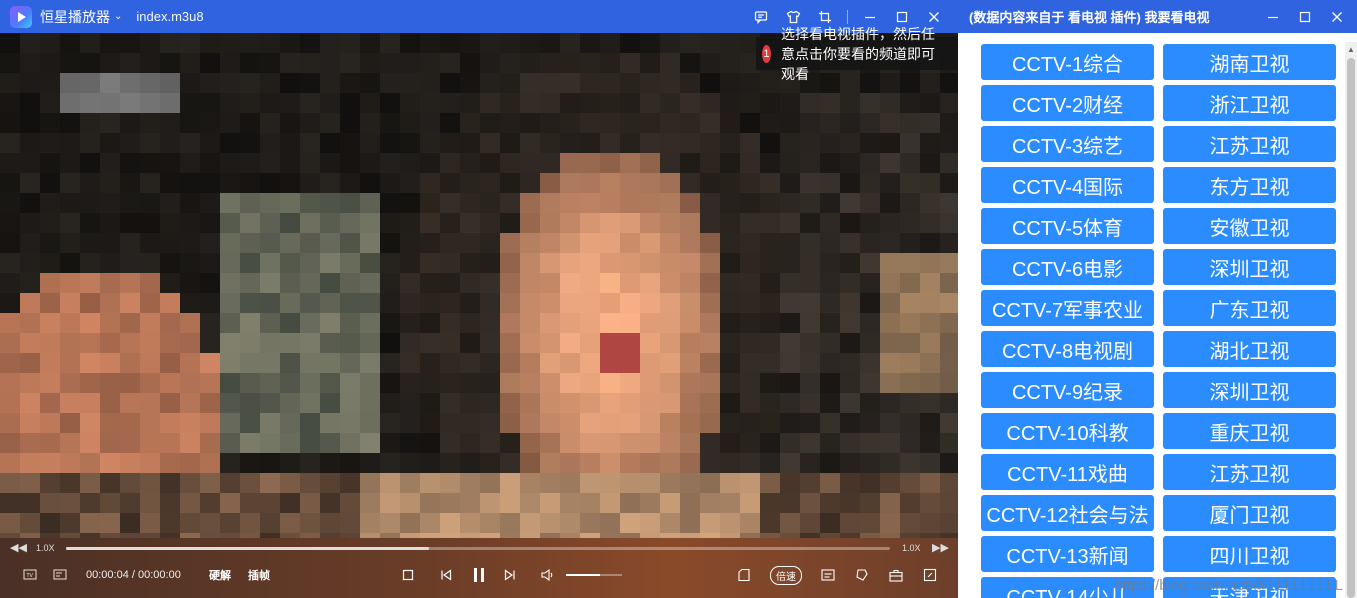 The image size is (1357, 598). Describe the element at coordinates (118, 16) in the screenshot. I see `chevron-down-icon: ⌄` at that location.